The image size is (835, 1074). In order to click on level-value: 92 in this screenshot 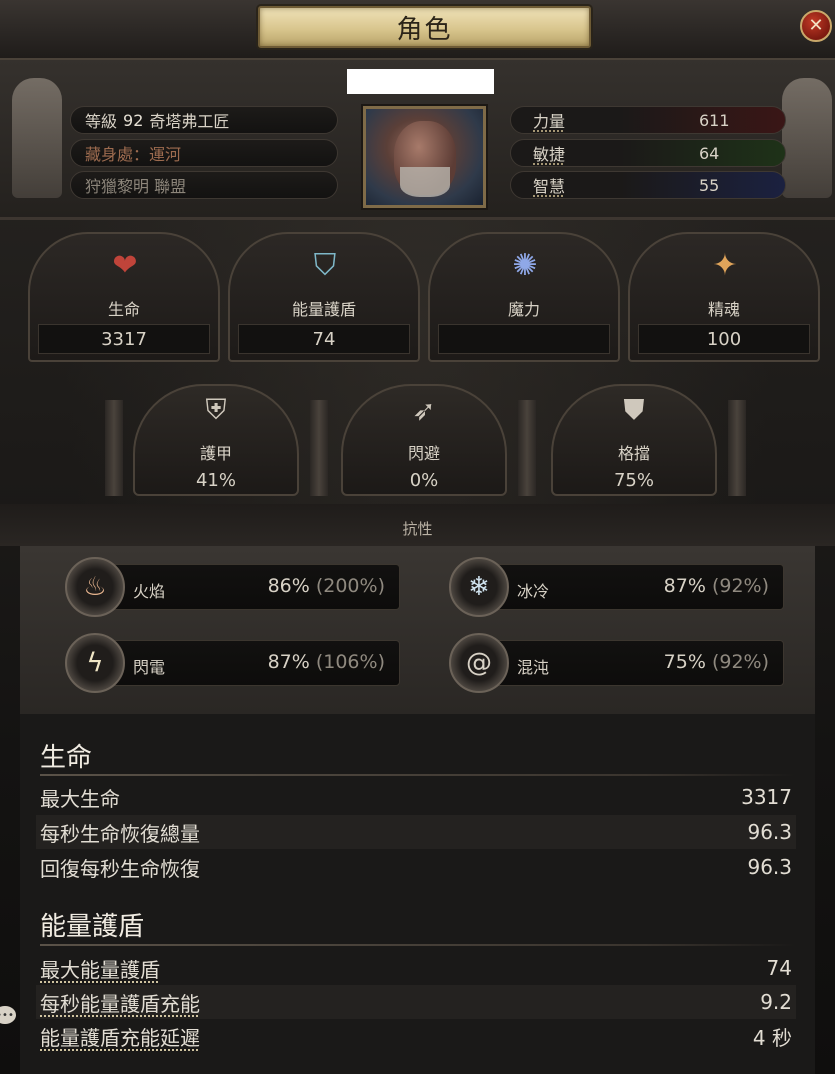, I will do `click(133, 120)`.